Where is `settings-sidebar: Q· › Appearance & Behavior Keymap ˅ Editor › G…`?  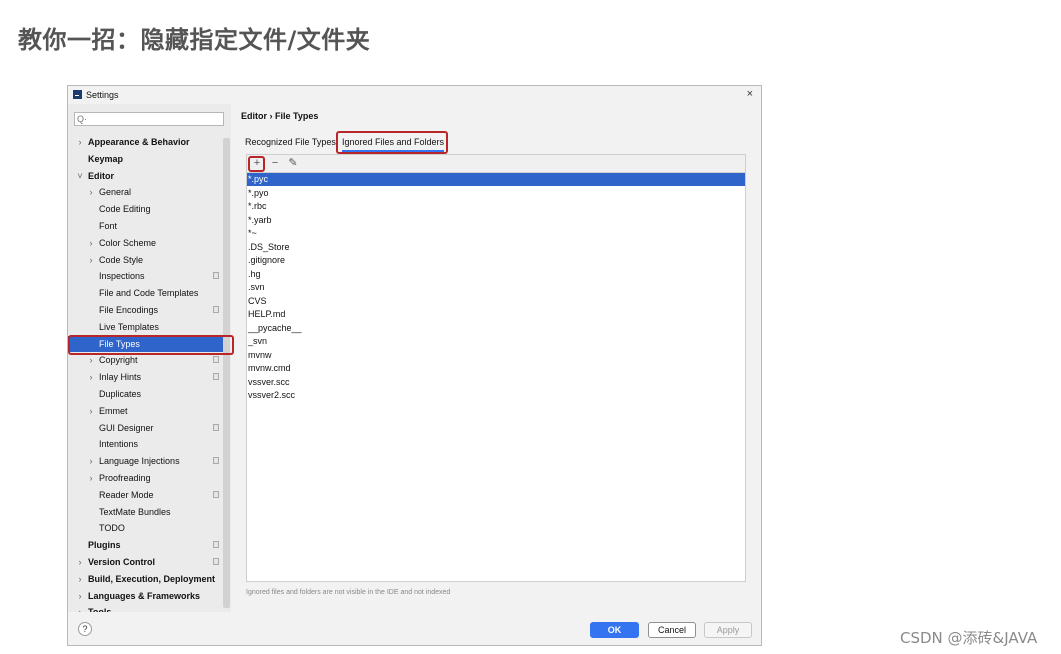 settings-sidebar: Q· › Appearance & Behavior Keymap ˅ Editor › G… is located at coordinates (149, 358).